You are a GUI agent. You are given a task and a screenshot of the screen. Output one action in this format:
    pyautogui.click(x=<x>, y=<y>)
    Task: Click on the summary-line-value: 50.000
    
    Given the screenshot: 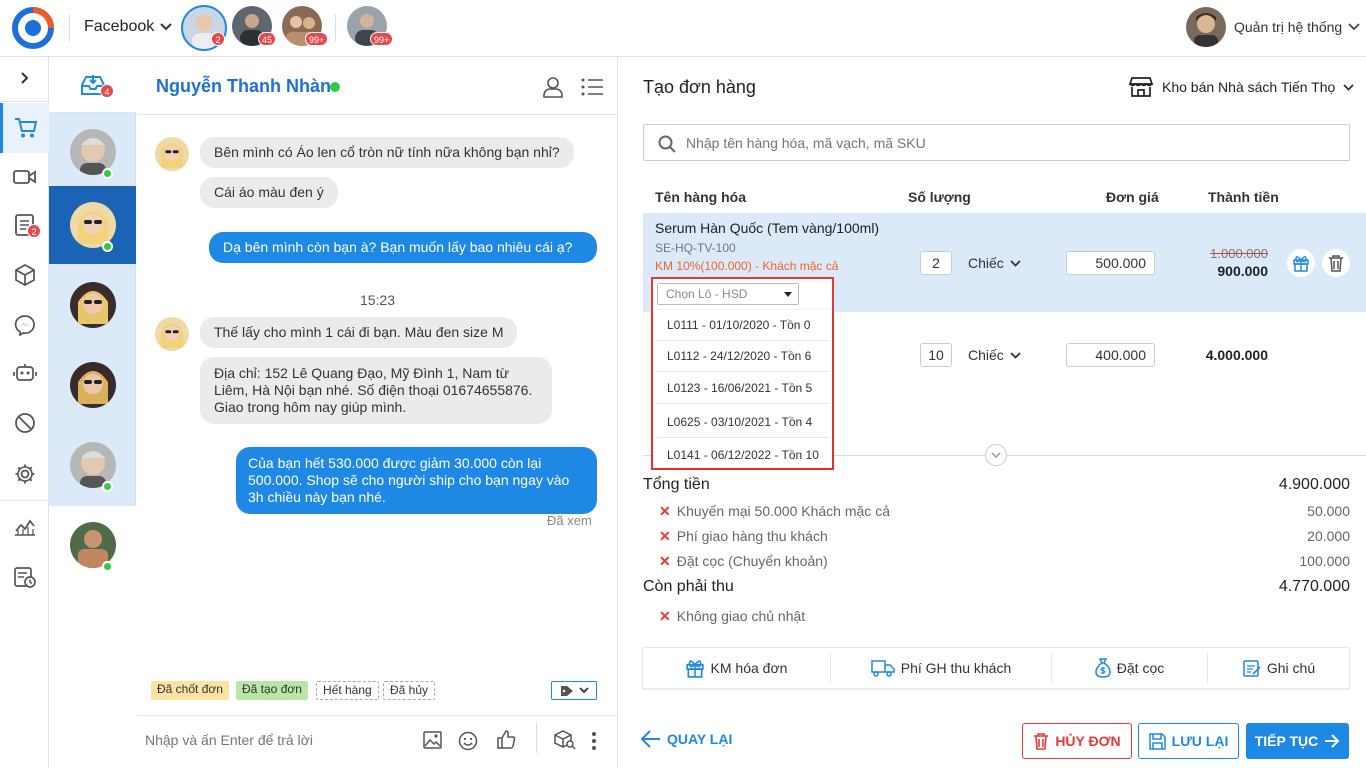 What is the action you would take?
    pyautogui.click(x=1328, y=511)
    